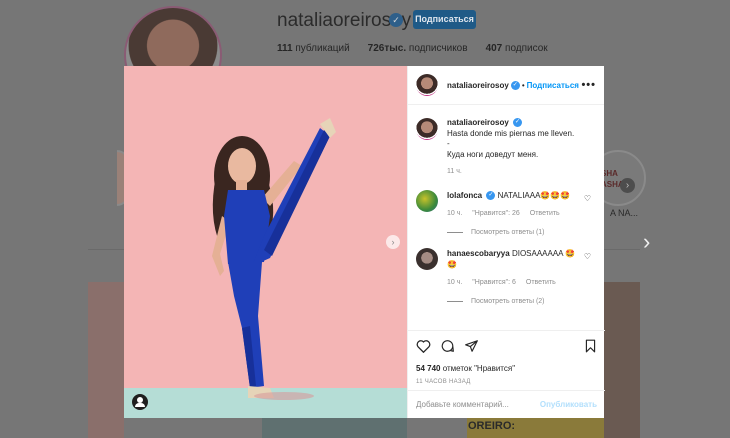 Image resolution: width=730 pixels, height=438 pixels. What do you see at coordinates (494, 282) in the screenshot?
I see `comment-likes: "Нравится": 6` at bounding box center [494, 282].